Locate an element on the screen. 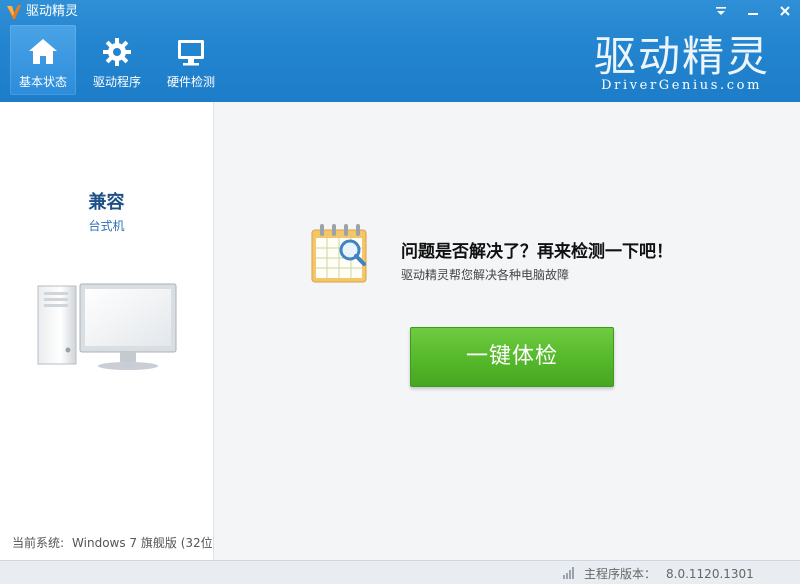  desktop-pc-illustration is located at coordinates (107, 326).